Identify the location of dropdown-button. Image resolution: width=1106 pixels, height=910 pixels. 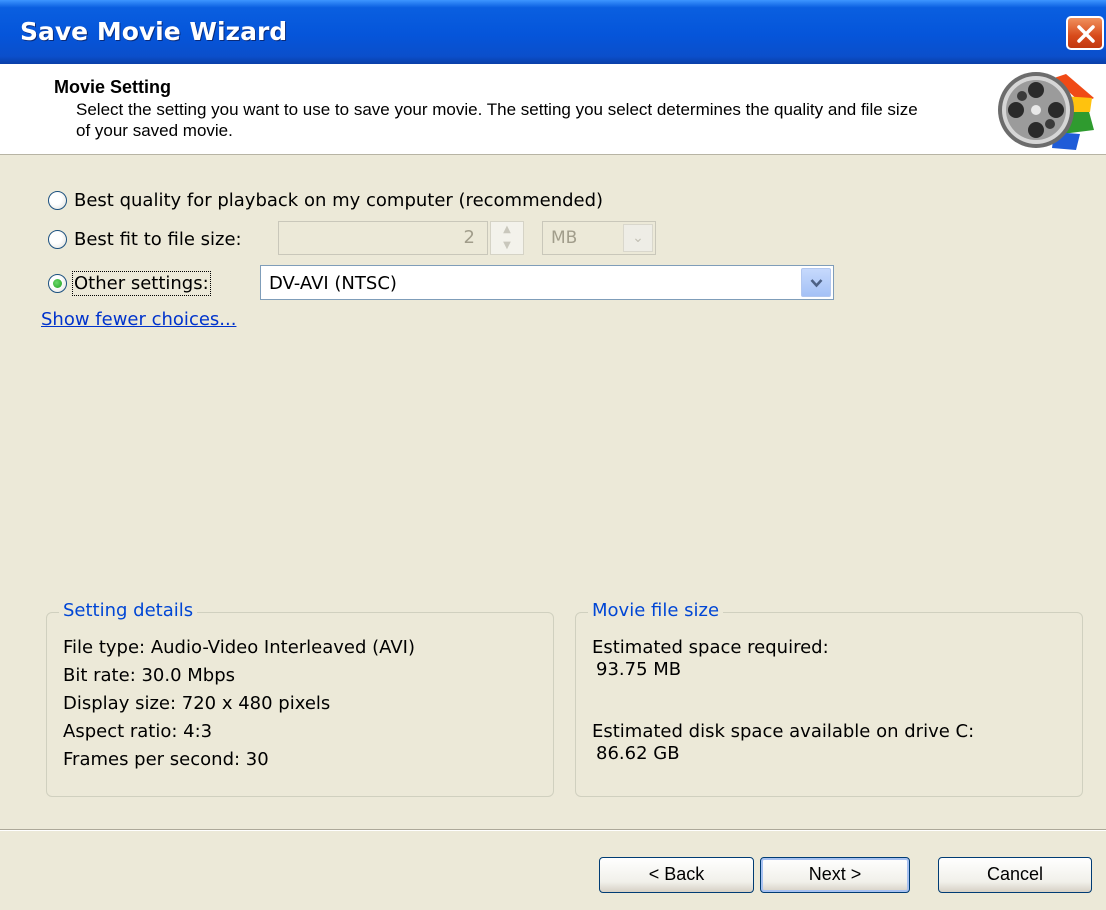
(816, 282).